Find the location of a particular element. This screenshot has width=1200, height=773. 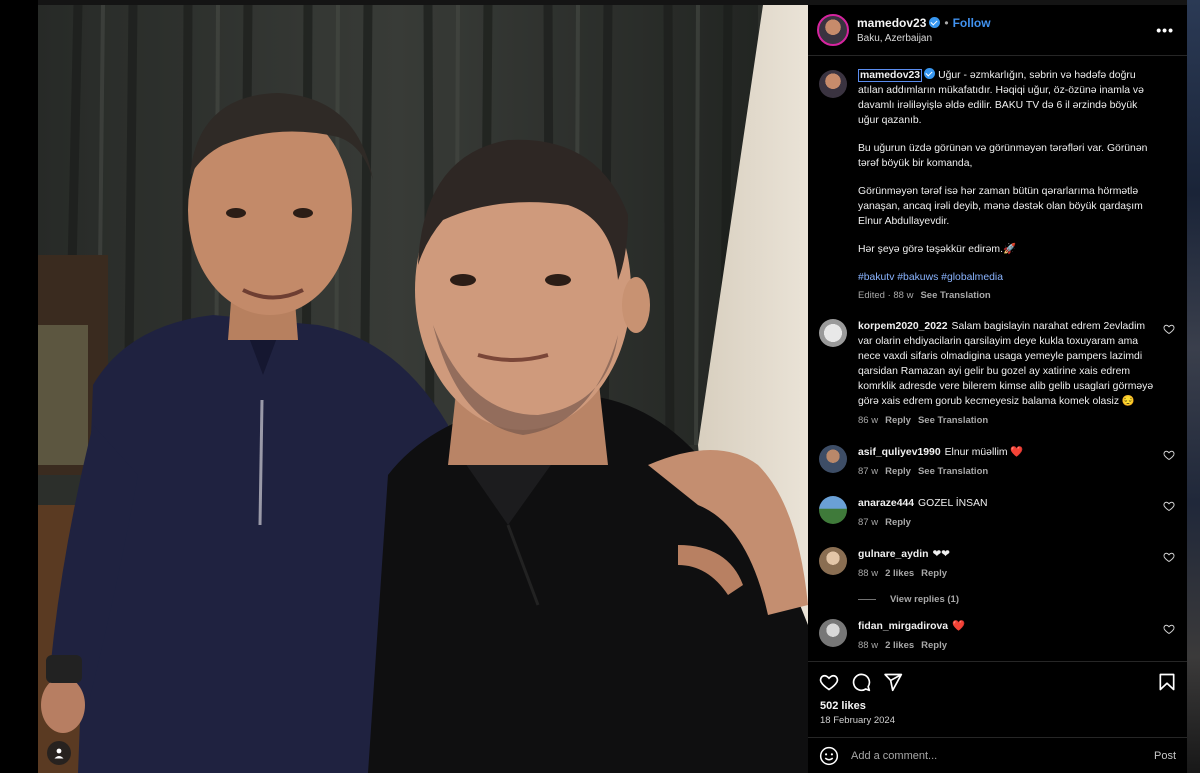

caption-see-translation: See Translation is located at coordinates (955, 295).